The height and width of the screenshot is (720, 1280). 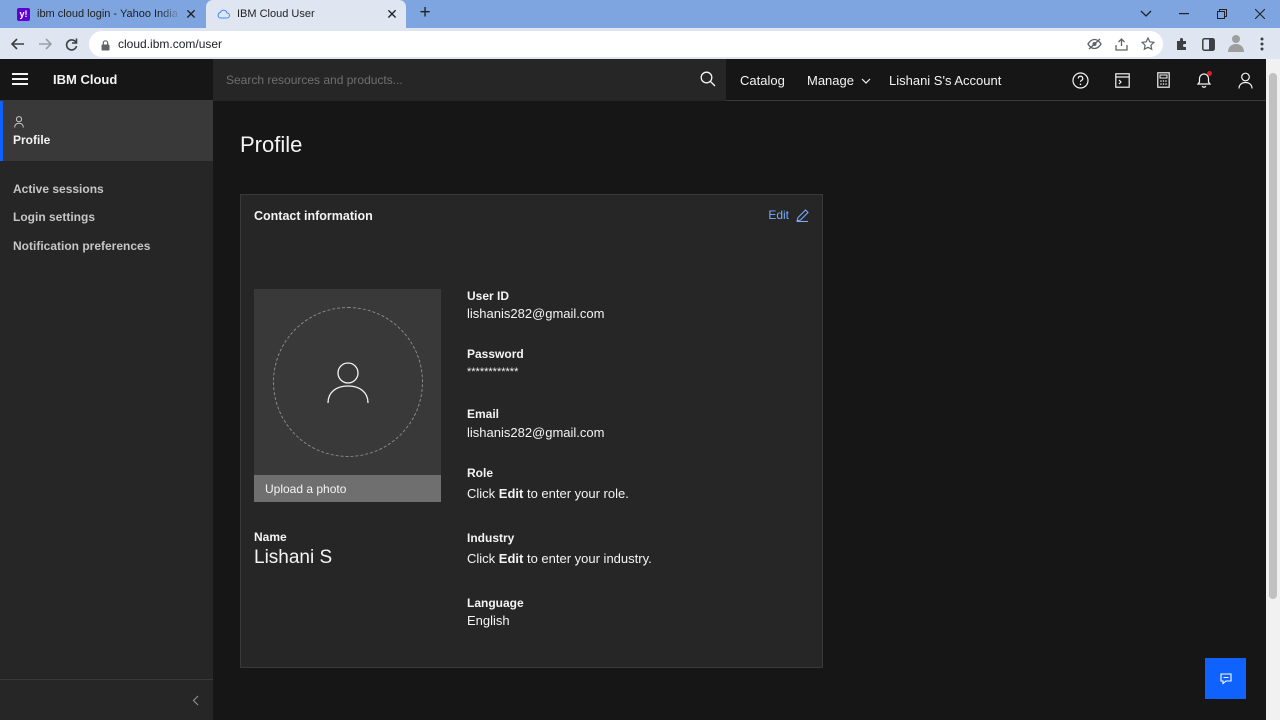 I want to click on share-icon, so click(x=1121, y=44).